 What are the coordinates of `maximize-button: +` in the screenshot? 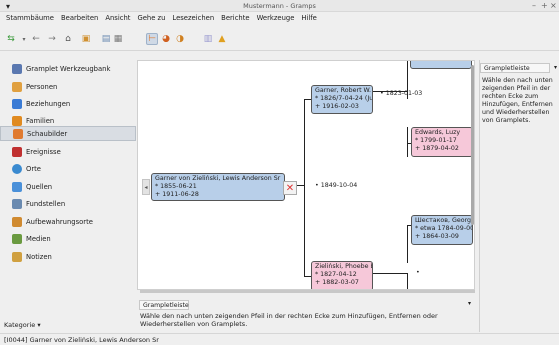 It's located at (544, 5).